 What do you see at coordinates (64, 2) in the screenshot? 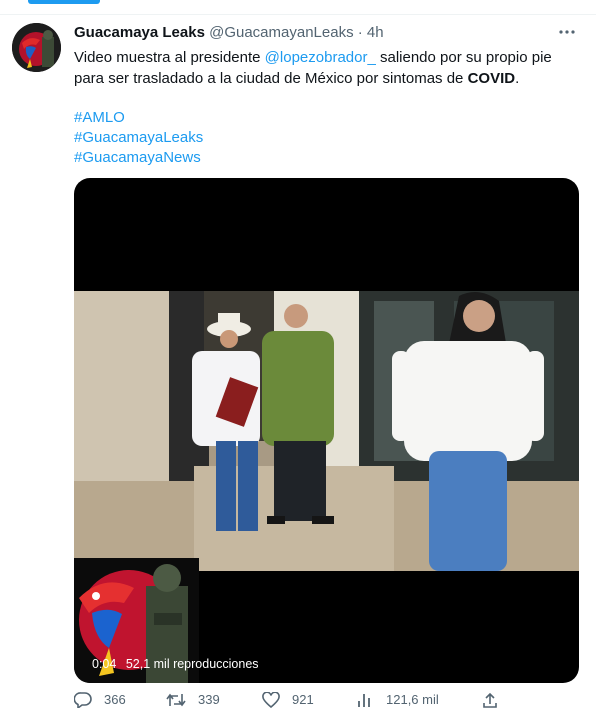
I see `top-accent-bar` at bounding box center [64, 2].